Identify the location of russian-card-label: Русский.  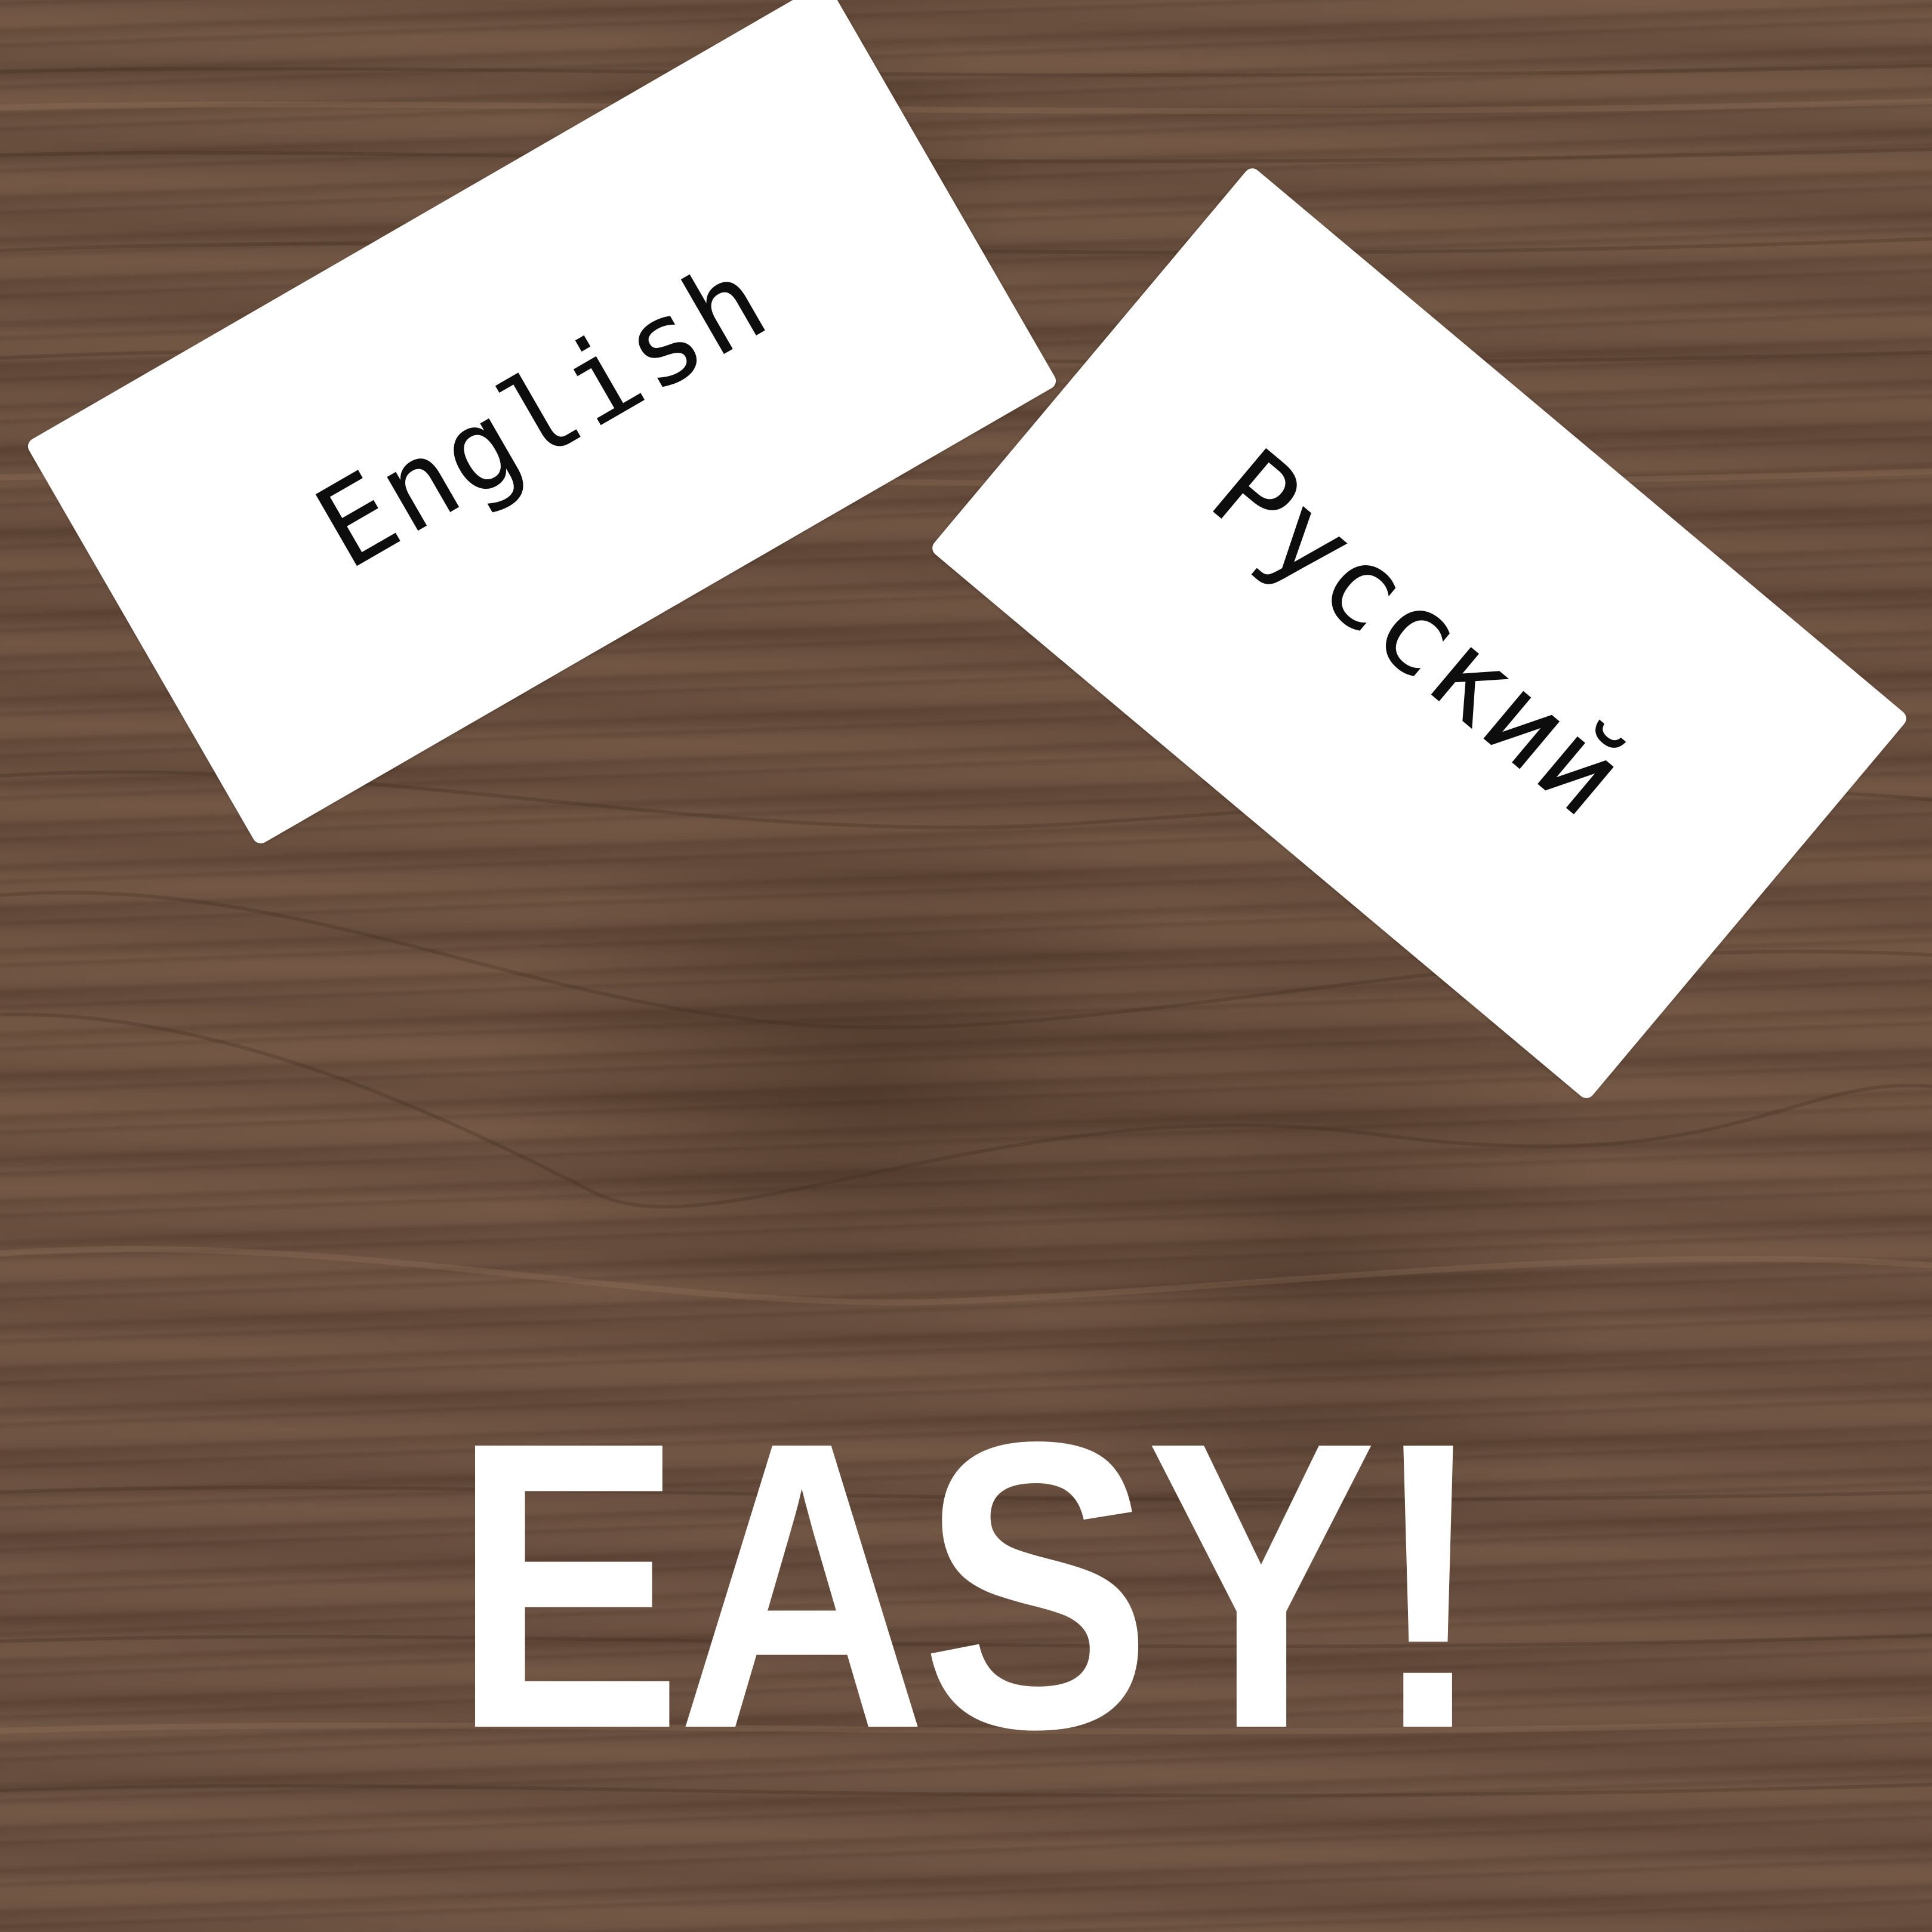
(1419, 633).